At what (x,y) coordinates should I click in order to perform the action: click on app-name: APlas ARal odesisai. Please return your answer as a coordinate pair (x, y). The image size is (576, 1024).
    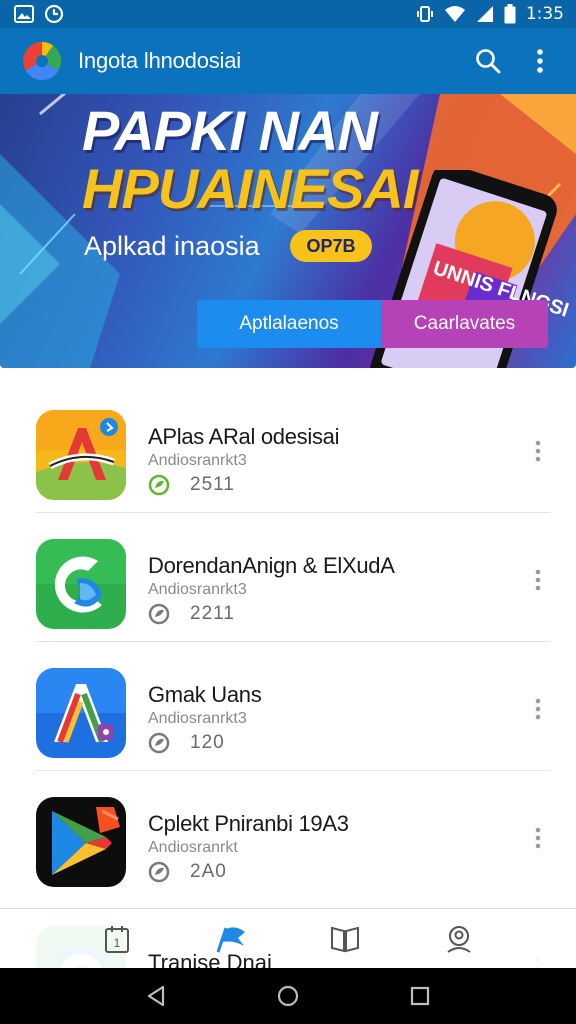
    Looking at the image, I should click on (244, 436).